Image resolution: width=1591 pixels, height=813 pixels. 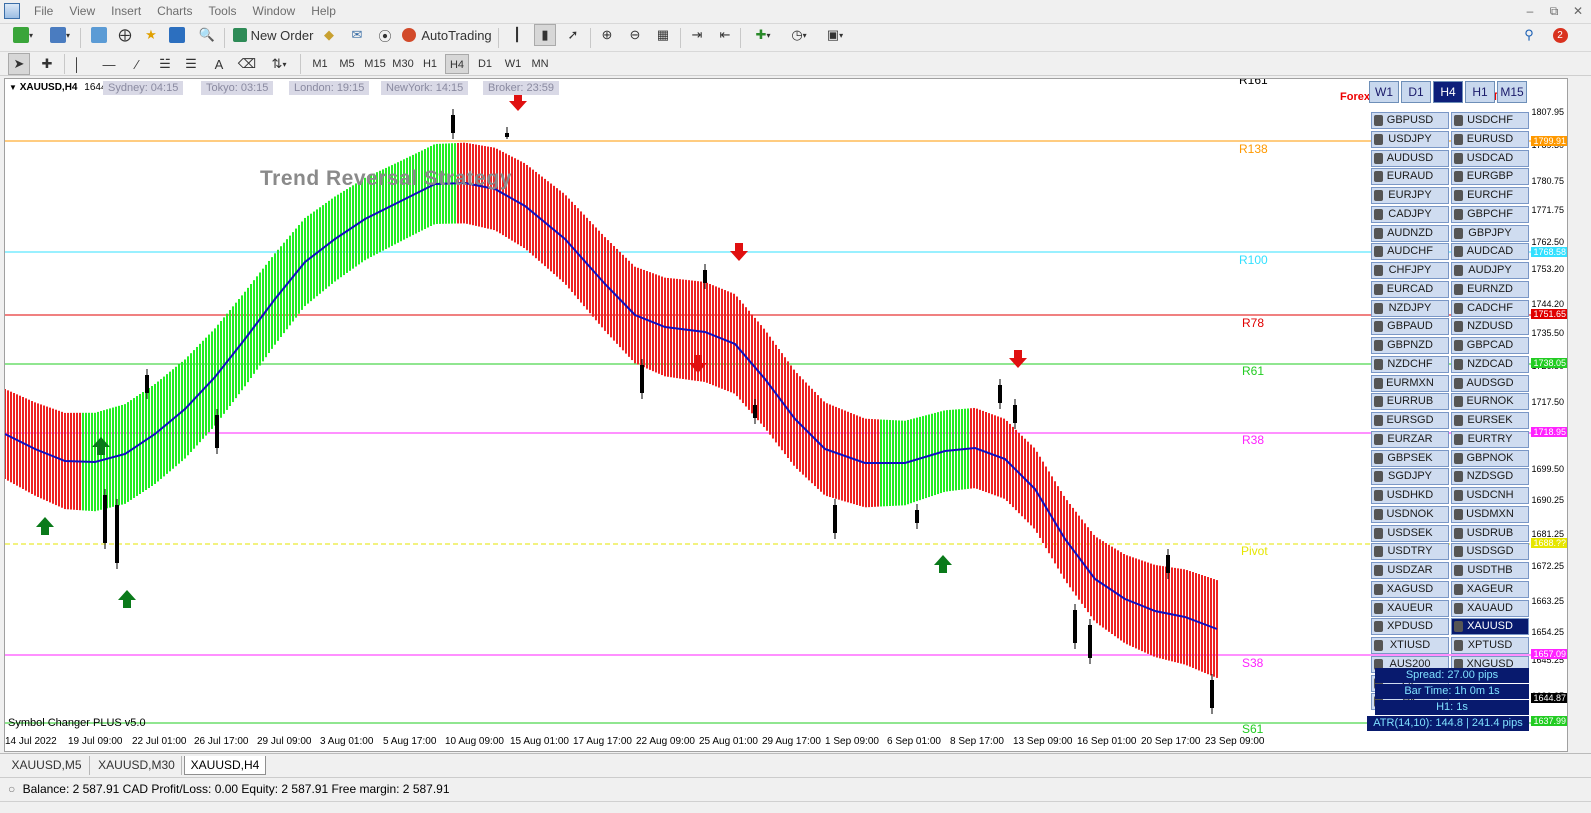 What do you see at coordinates (1410, 120) in the screenshot?
I see `symbol-button-gbpusd: GBPUSD` at bounding box center [1410, 120].